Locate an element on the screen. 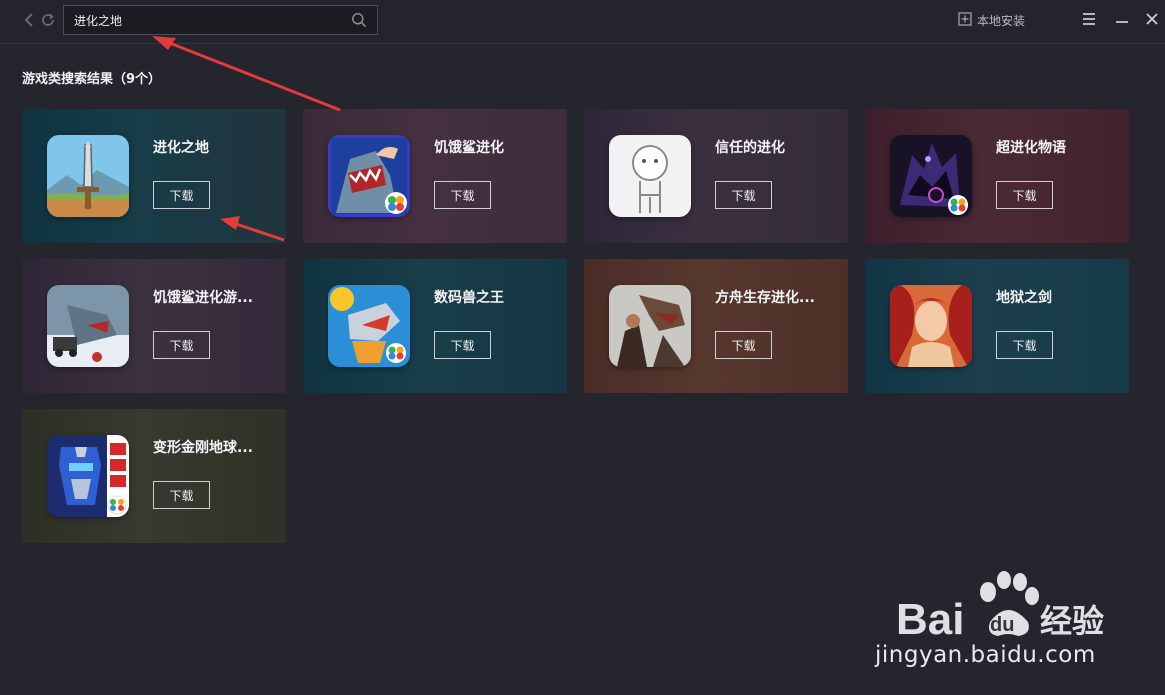 The height and width of the screenshot is (695, 1165). game-name: 信任的进化 is located at coordinates (750, 147).